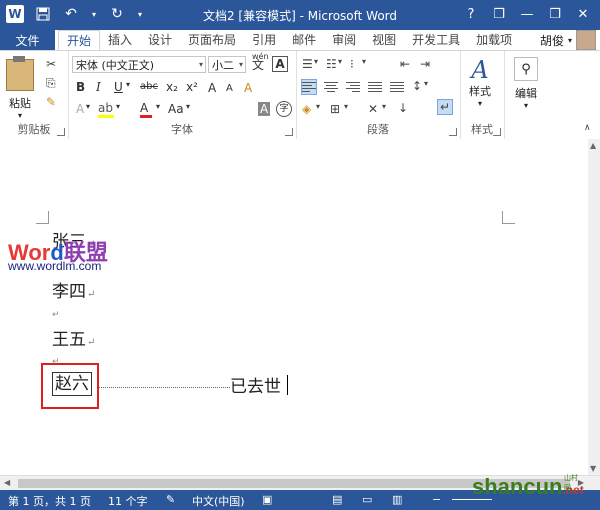  I want to click on font-name-value: 宋体 (中文正文), so click(115, 65).